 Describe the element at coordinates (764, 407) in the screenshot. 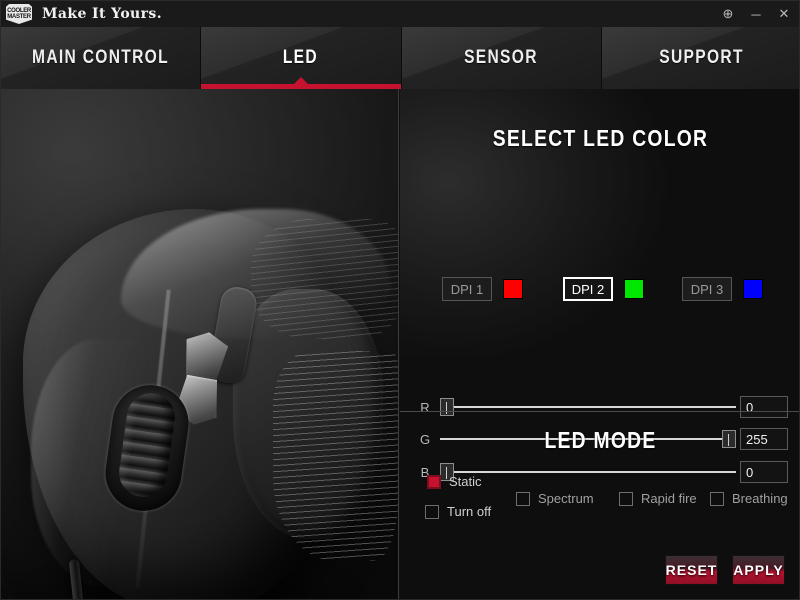

I see `red-value-input: 0` at that location.